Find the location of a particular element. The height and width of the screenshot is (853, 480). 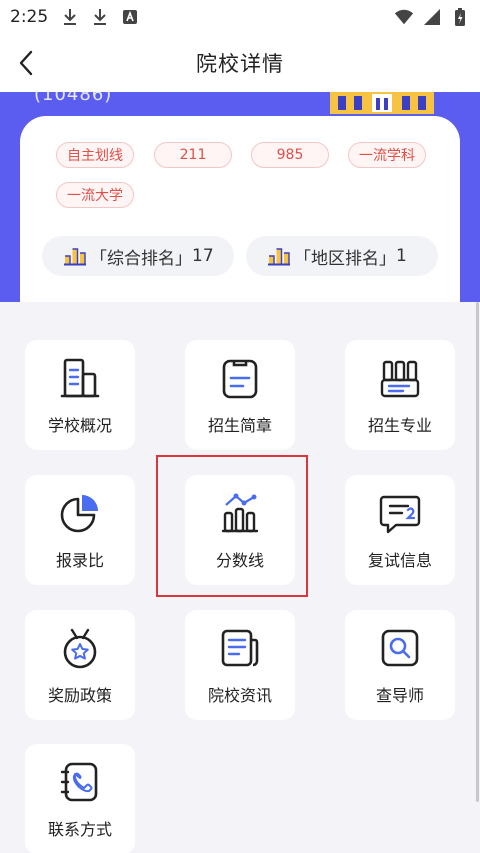

rank-value: 17 is located at coordinates (203, 256).